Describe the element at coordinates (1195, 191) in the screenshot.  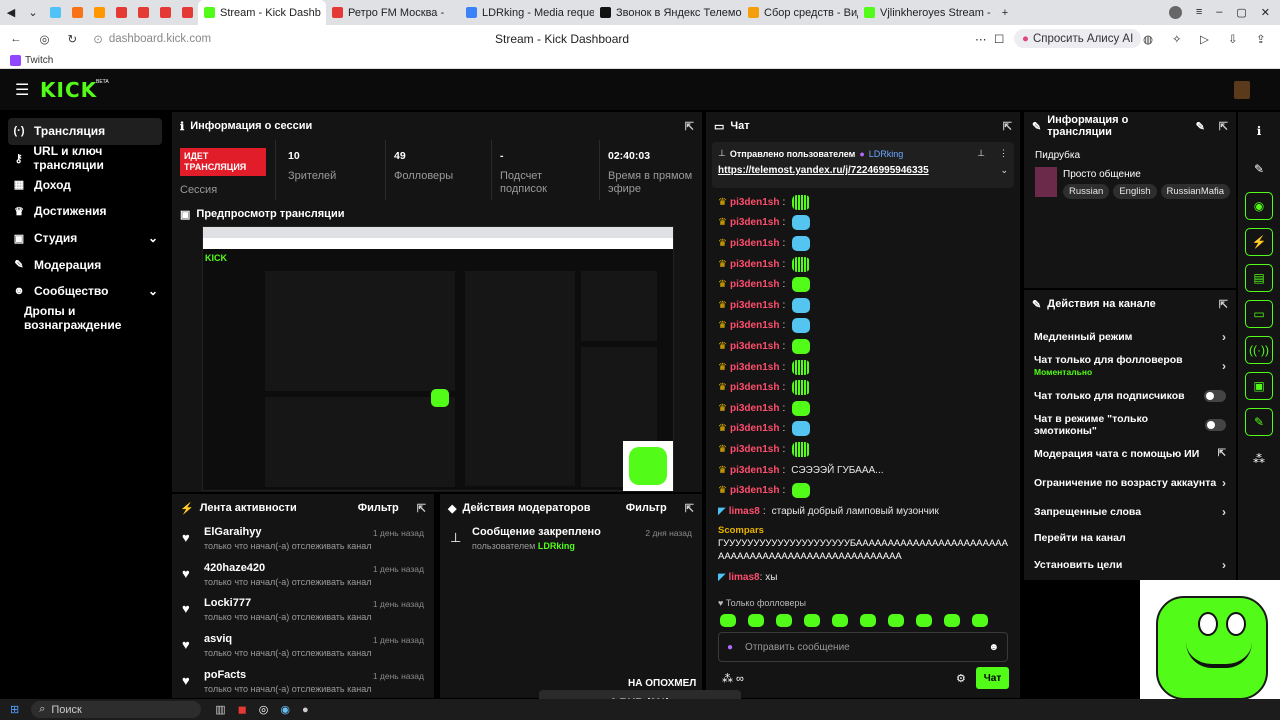
I see `tag-chip: RussianMafia` at that location.